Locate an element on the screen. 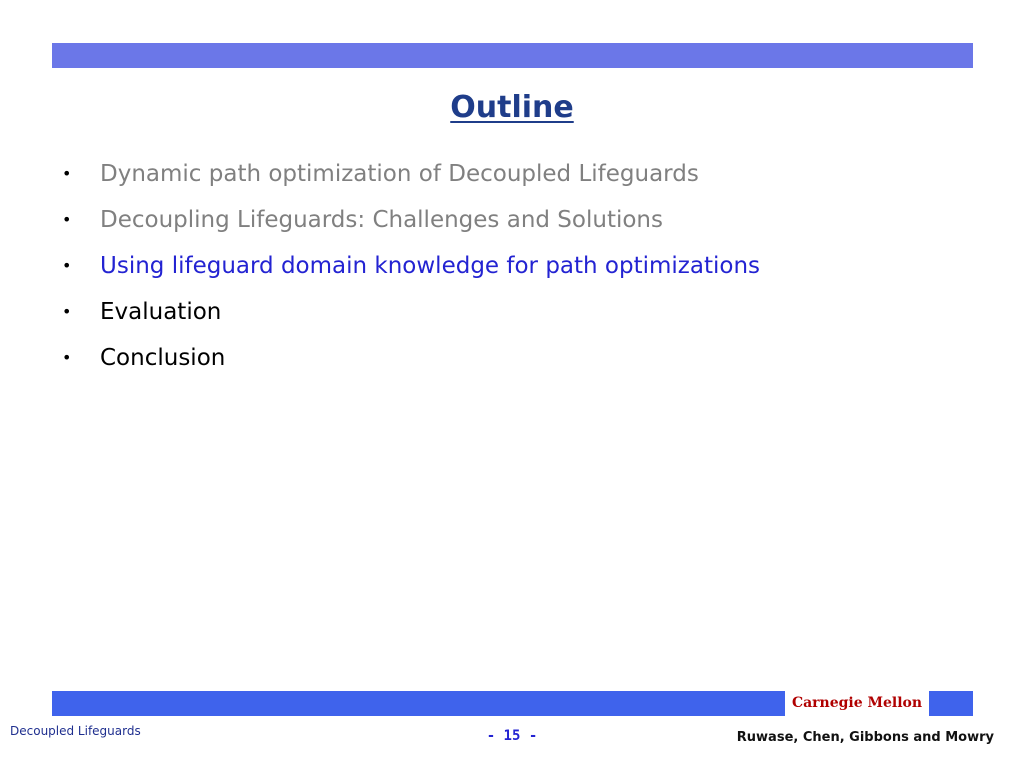  brand-box: Carnegie Mellon is located at coordinates (857, 703).